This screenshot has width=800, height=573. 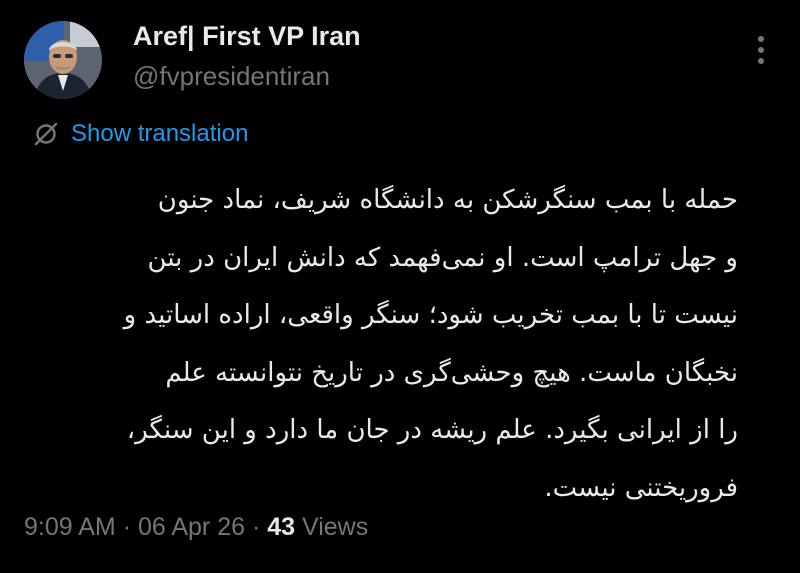 I want to click on profile-photo-avatar, so click(x=63, y=60).